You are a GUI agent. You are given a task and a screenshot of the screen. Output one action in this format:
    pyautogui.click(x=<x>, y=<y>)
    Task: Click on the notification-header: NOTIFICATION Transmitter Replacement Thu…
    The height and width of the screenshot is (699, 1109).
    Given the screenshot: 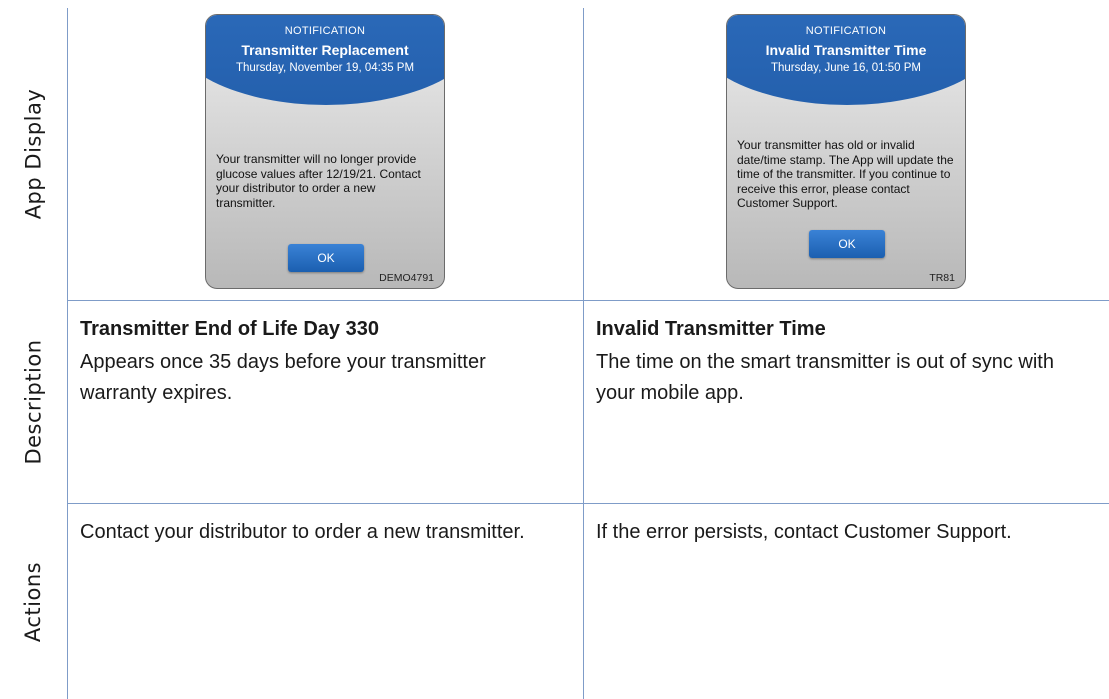 What is the action you would take?
    pyautogui.click(x=325, y=44)
    